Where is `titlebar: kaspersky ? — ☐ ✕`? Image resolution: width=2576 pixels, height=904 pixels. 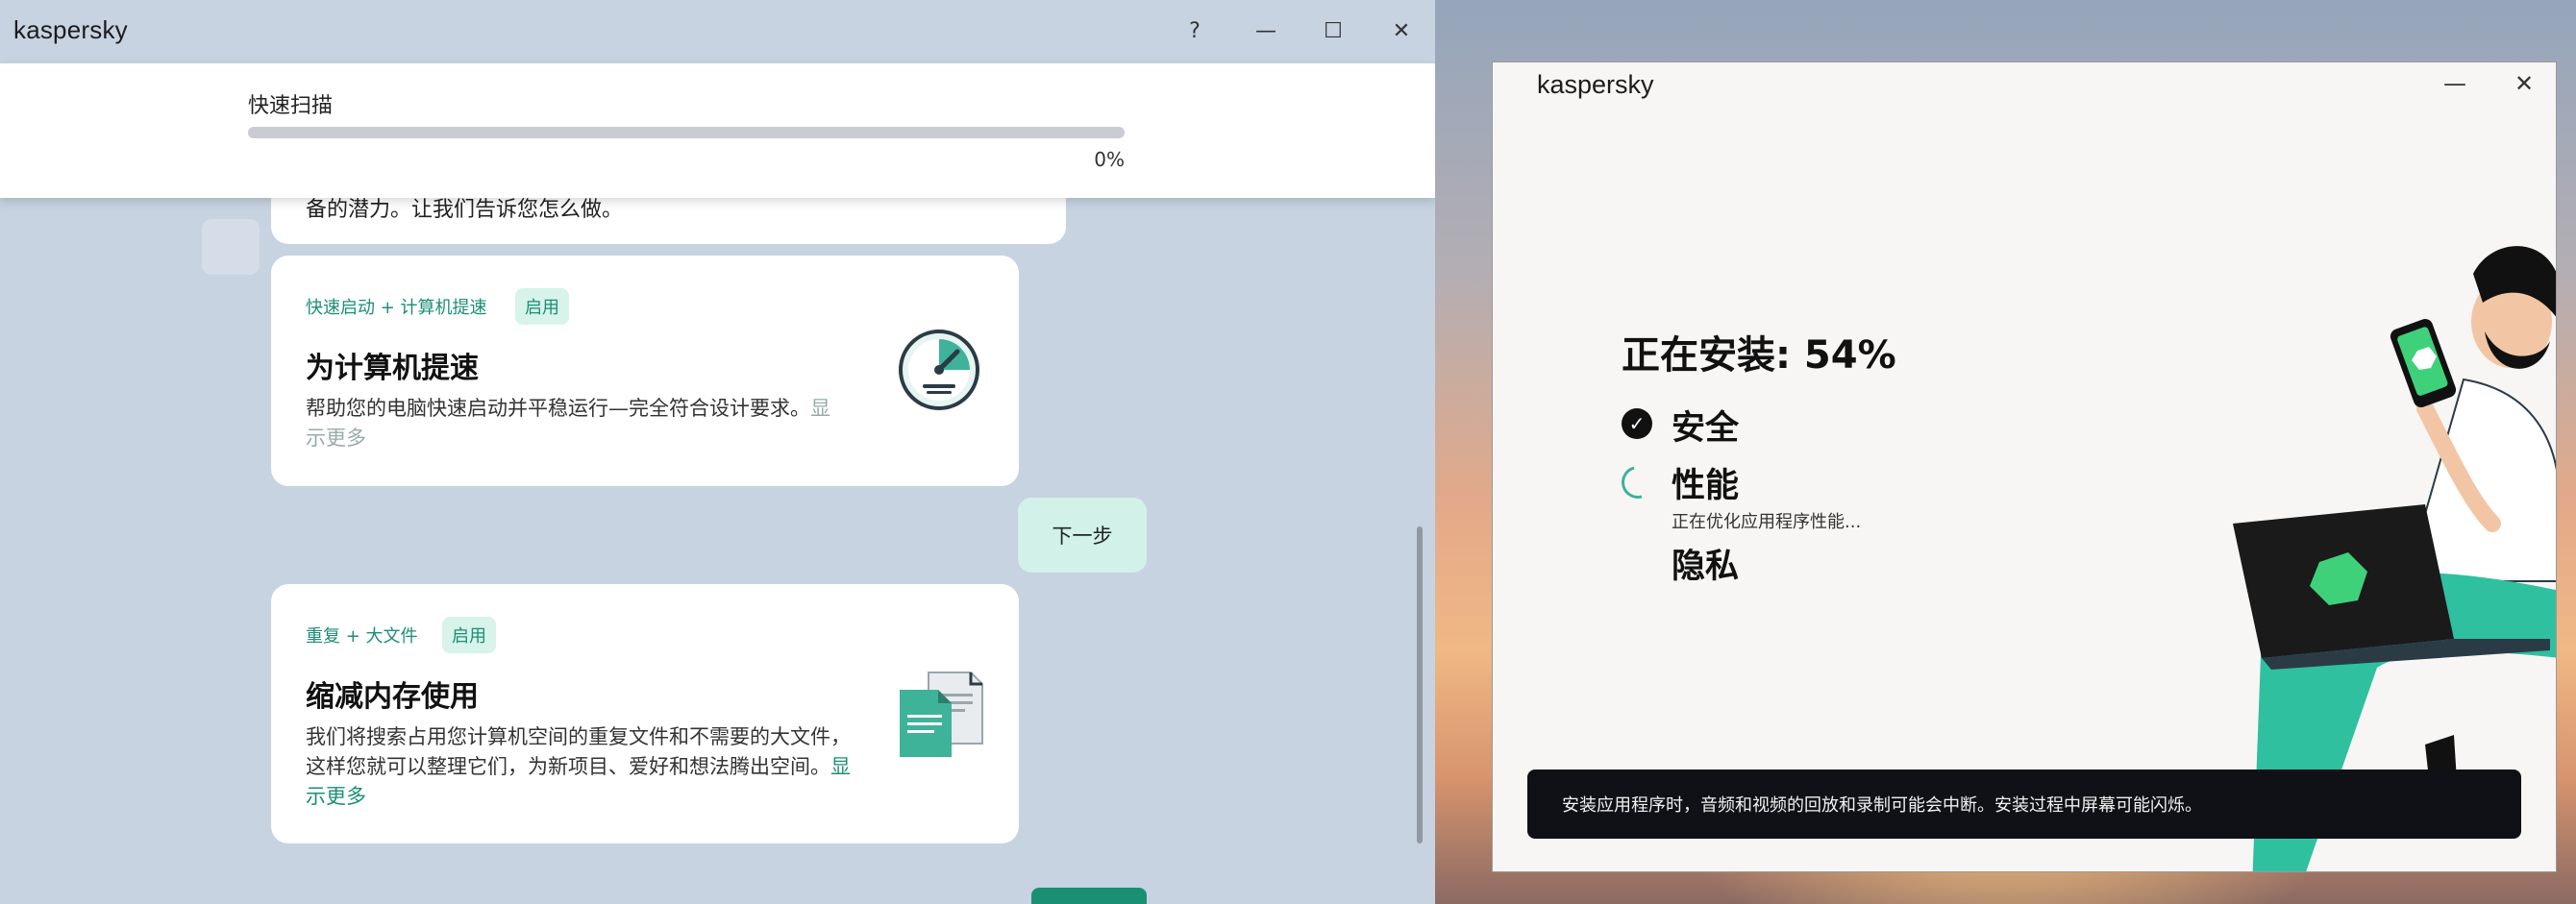 titlebar: kaspersky ? — ☐ ✕ is located at coordinates (718, 30).